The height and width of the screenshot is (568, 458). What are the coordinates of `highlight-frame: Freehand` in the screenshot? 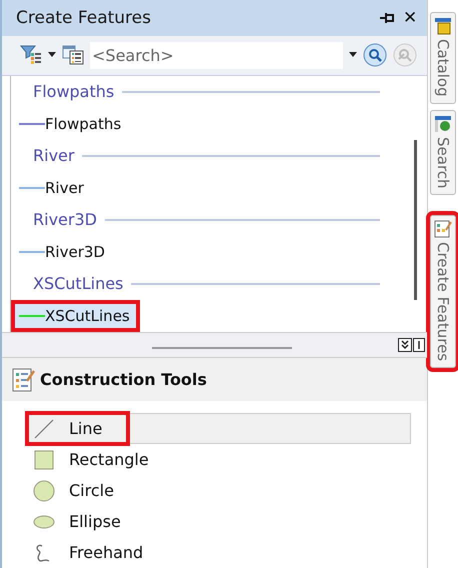 It's located at (98, 552).